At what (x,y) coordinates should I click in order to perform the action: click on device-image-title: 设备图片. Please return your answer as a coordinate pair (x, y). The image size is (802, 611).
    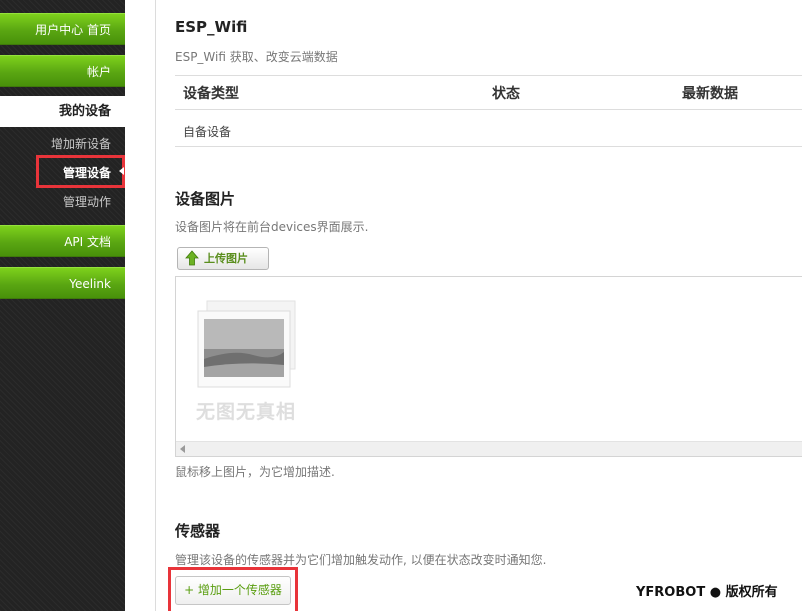
    Looking at the image, I should click on (205, 199).